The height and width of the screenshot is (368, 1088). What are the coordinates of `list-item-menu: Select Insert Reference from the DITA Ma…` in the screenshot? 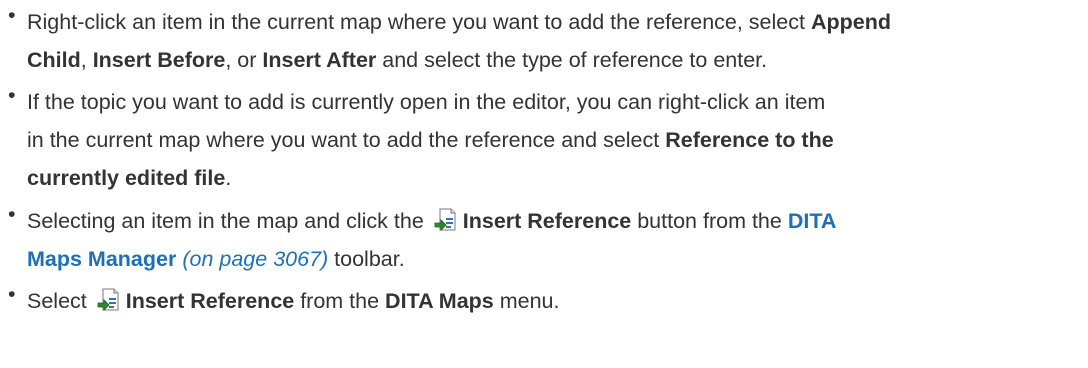 It's located at (544, 301).